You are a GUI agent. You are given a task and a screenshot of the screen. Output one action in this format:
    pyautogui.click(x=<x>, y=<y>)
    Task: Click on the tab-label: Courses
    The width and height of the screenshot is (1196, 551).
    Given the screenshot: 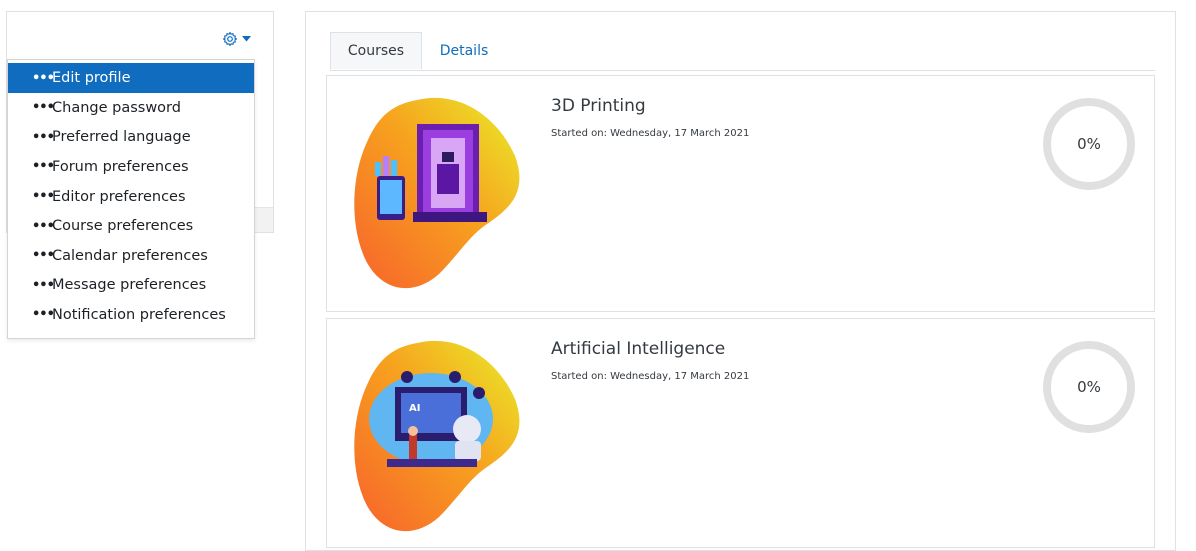 What is the action you would take?
    pyautogui.click(x=376, y=51)
    